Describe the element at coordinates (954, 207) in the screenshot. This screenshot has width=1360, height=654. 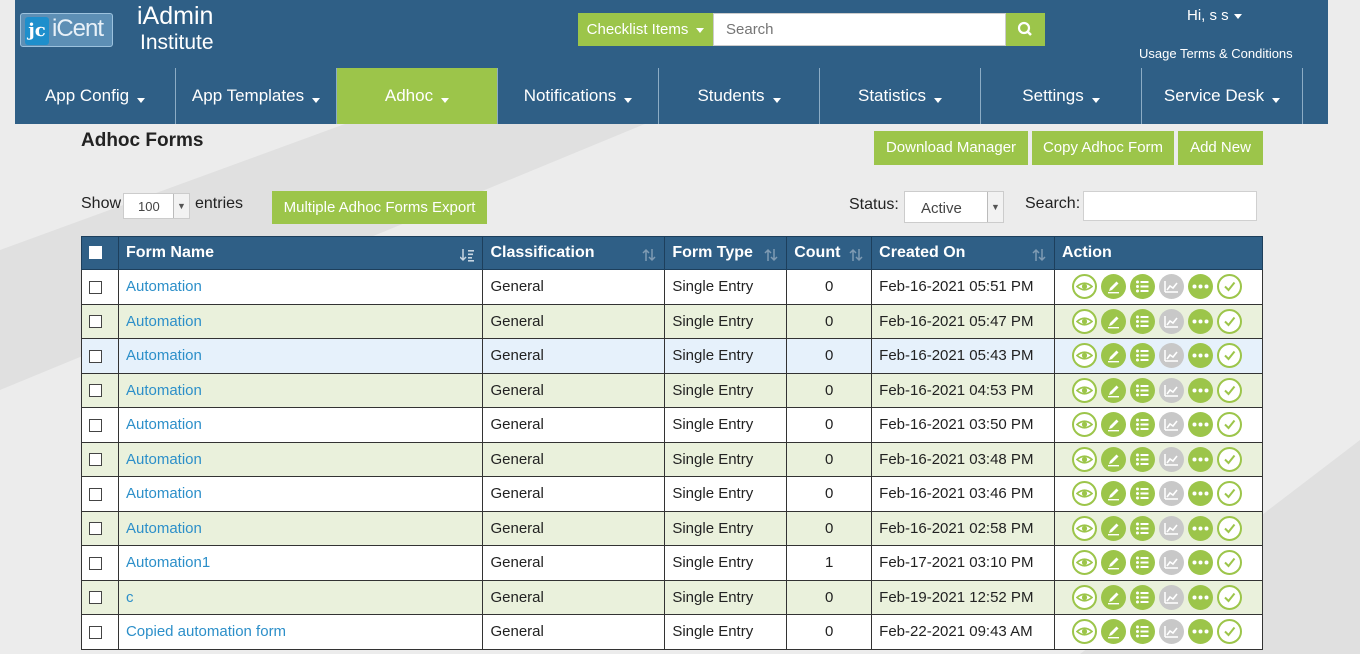
I see `status-select: Active ▼` at that location.